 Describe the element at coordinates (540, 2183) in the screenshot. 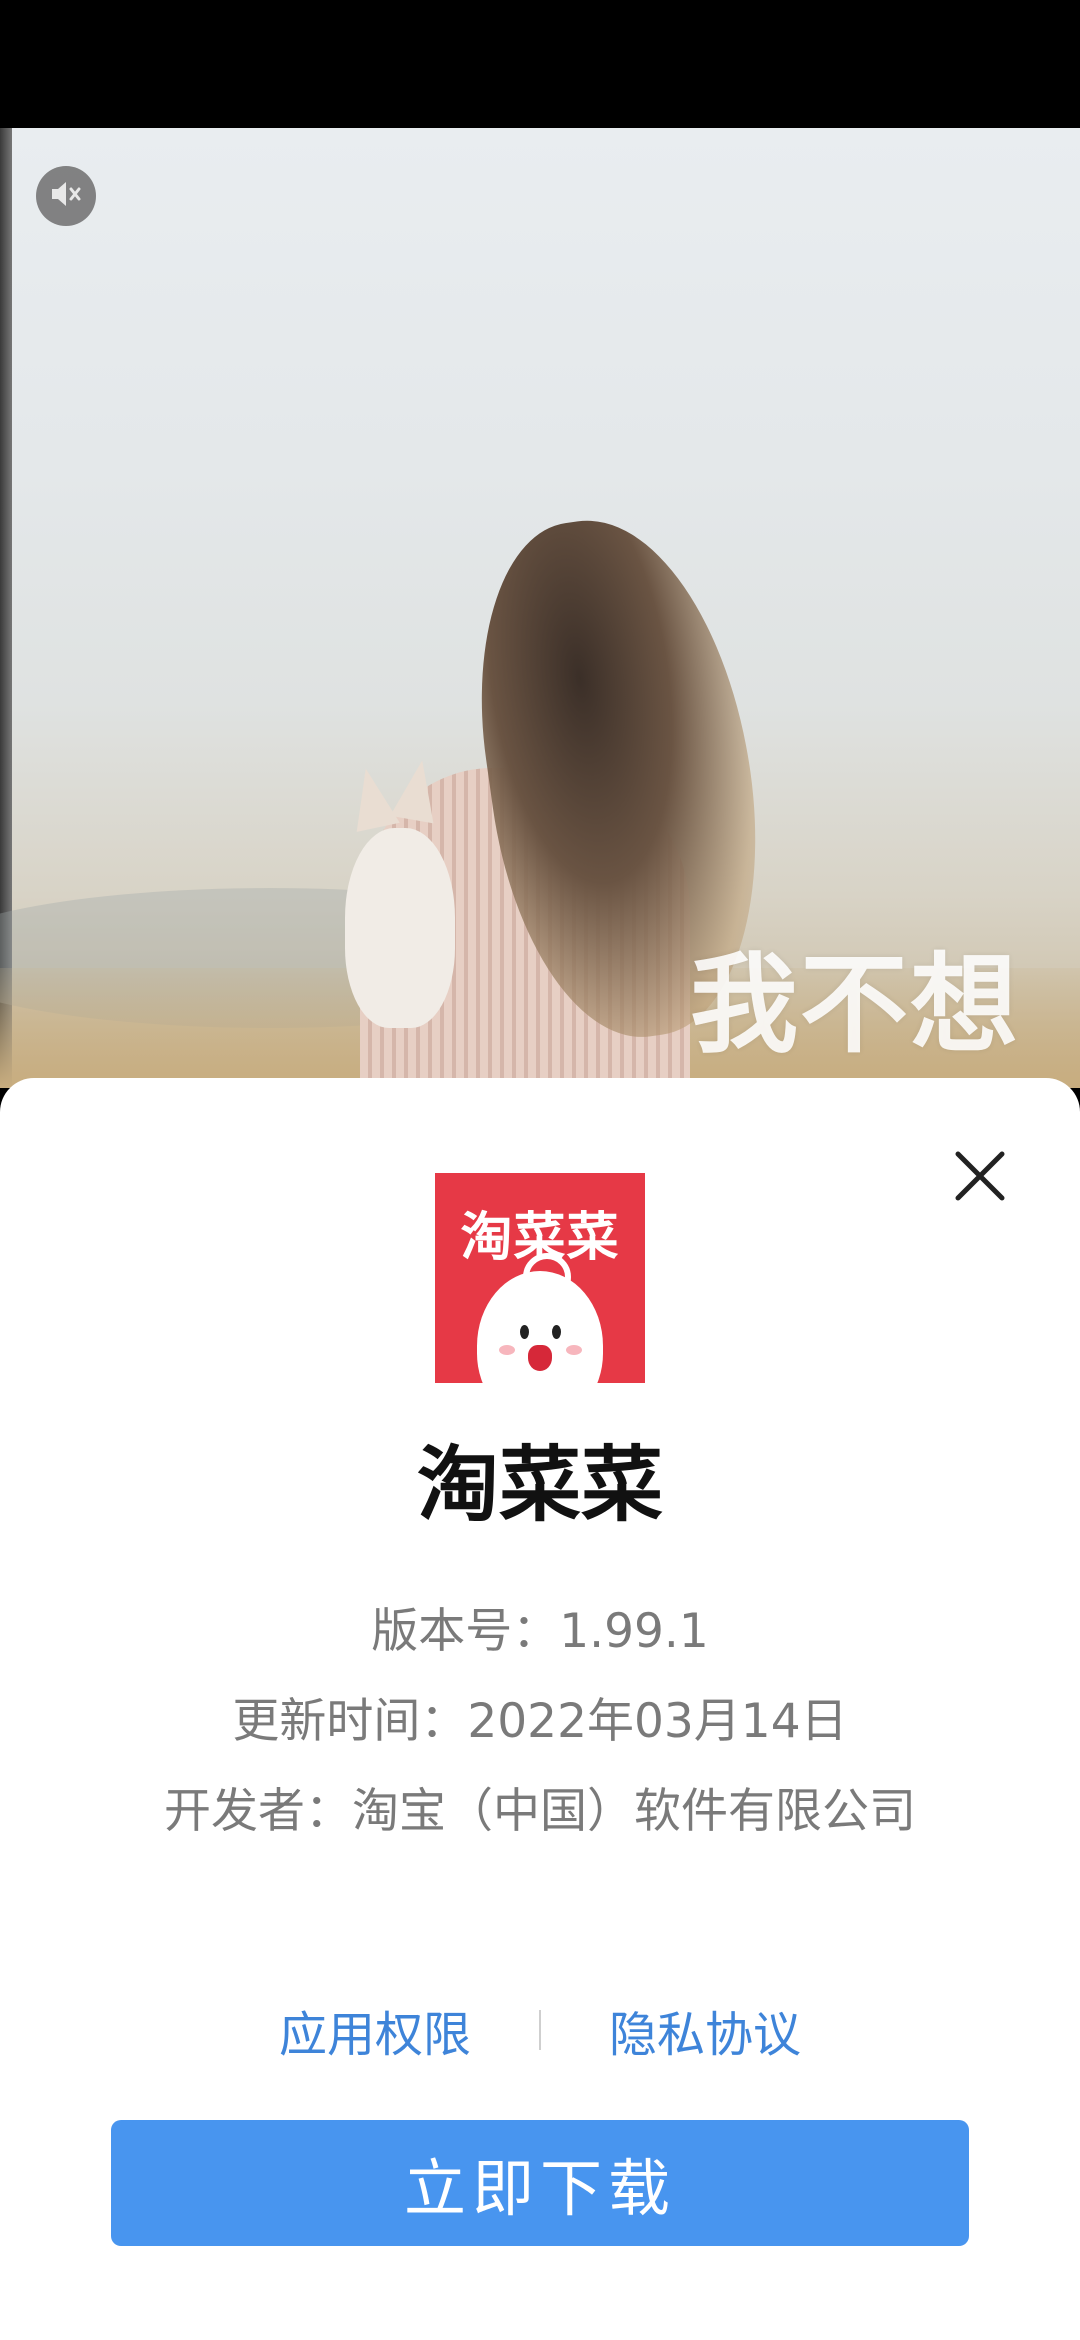

I see `download-button: 立即下载` at that location.